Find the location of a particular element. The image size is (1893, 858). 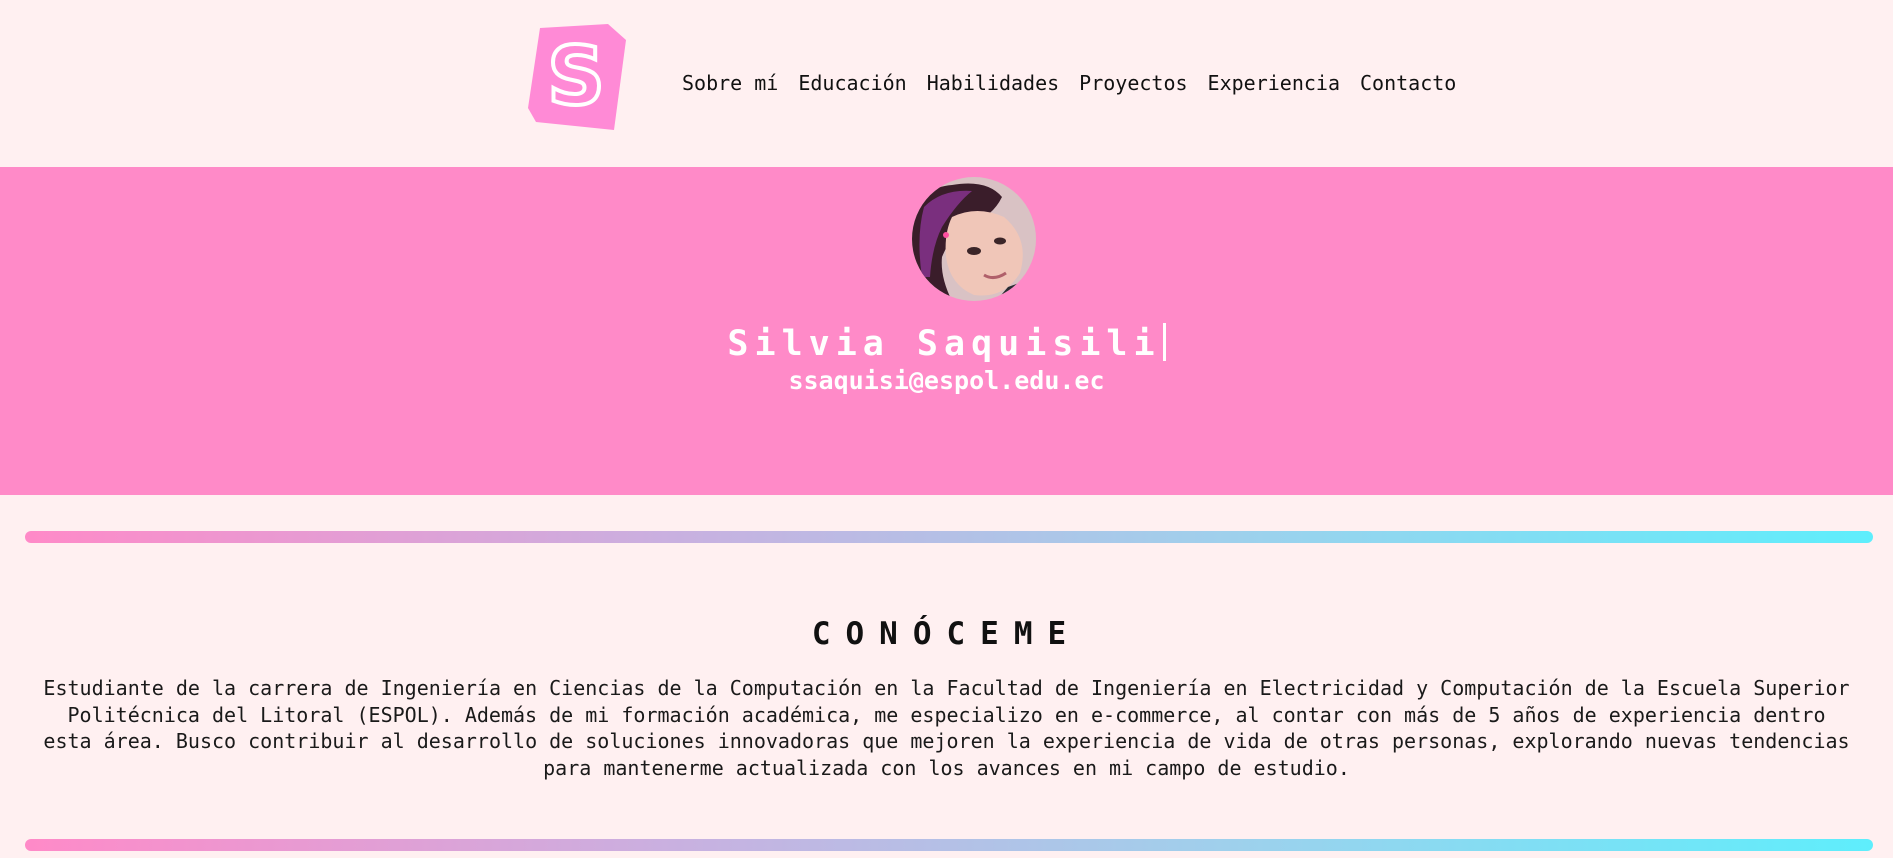

nav-link-experiencia: Experiencia is located at coordinates (1274, 83).